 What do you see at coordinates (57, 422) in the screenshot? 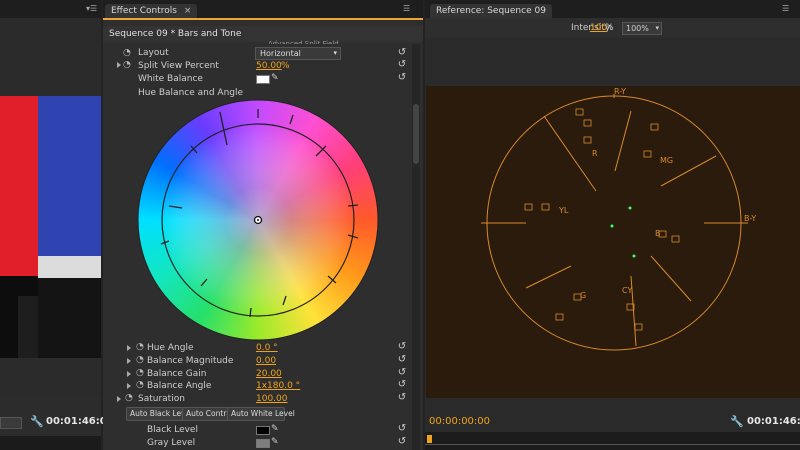
I see `program-bottom-bar: 🔧 00:01:46:09` at bounding box center [57, 422].